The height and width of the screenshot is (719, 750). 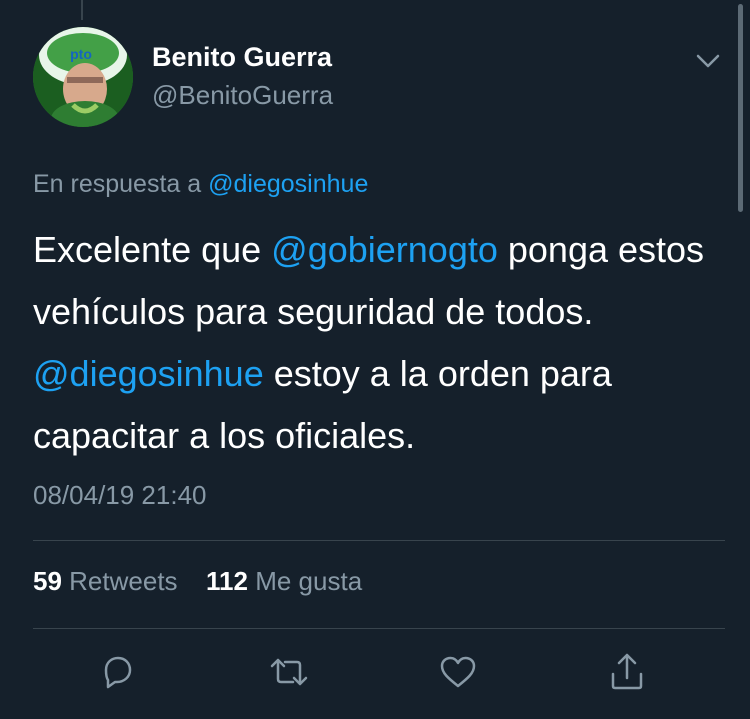 What do you see at coordinates (384, 249) in the screenshot?
I see `mention-link-gobiernogto: @gobiernogto` at bounding box center [384, 249].